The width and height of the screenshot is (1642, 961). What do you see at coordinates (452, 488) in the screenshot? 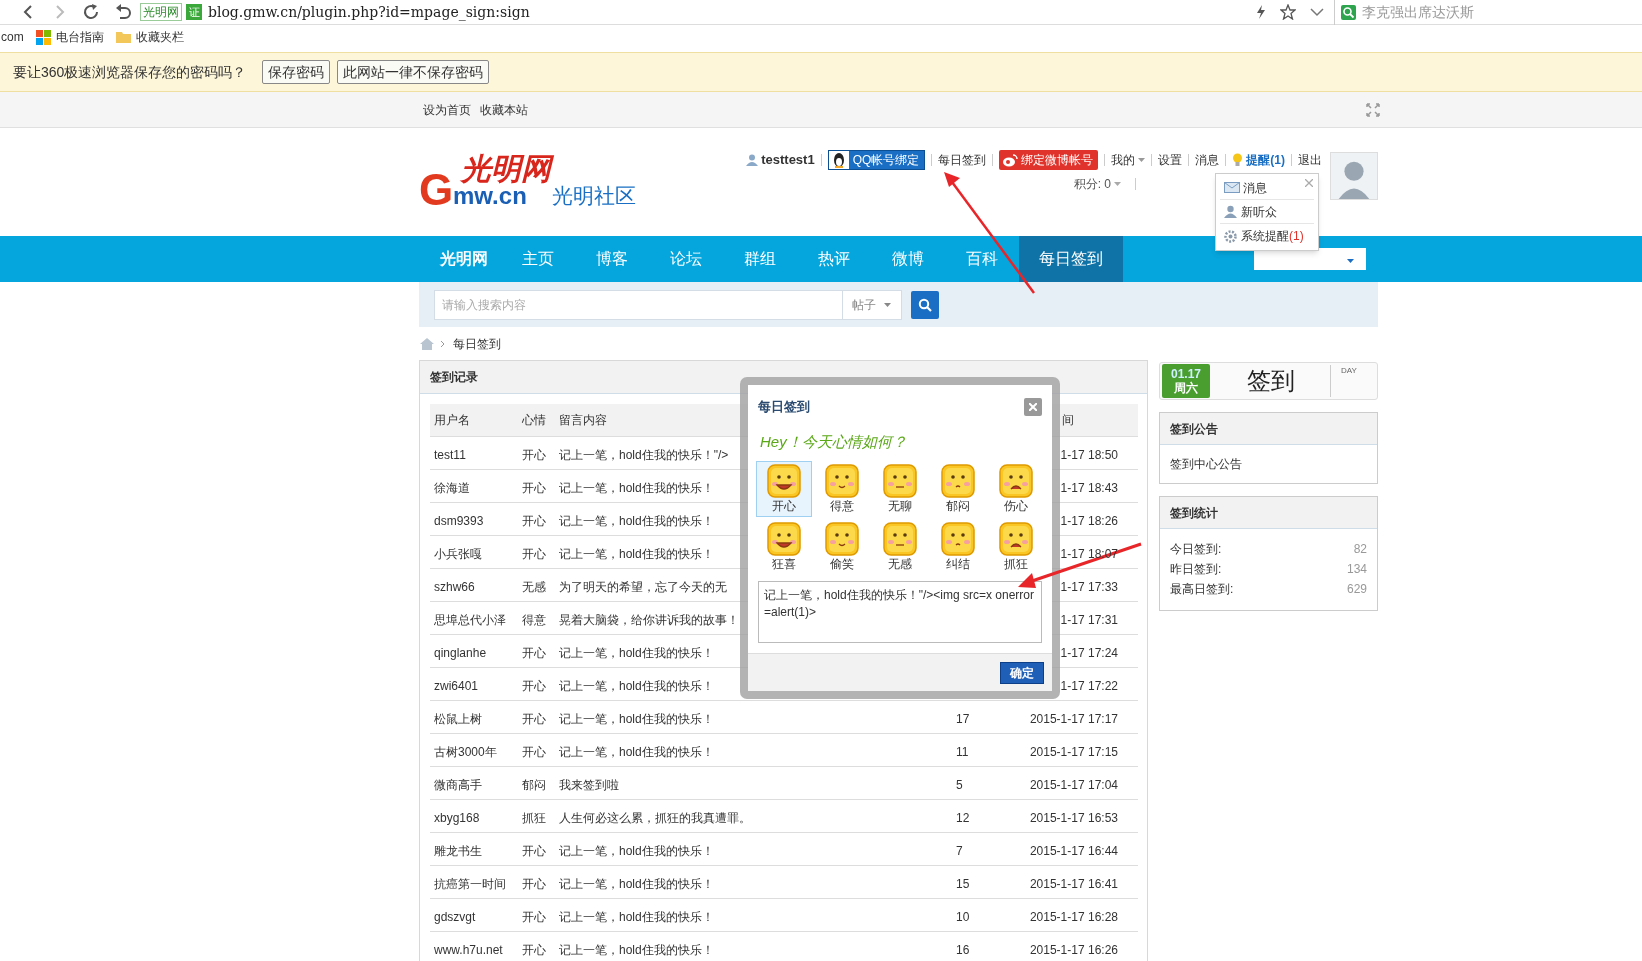
I see `username-cell: 徐海道` at bounding box center [452, 488].